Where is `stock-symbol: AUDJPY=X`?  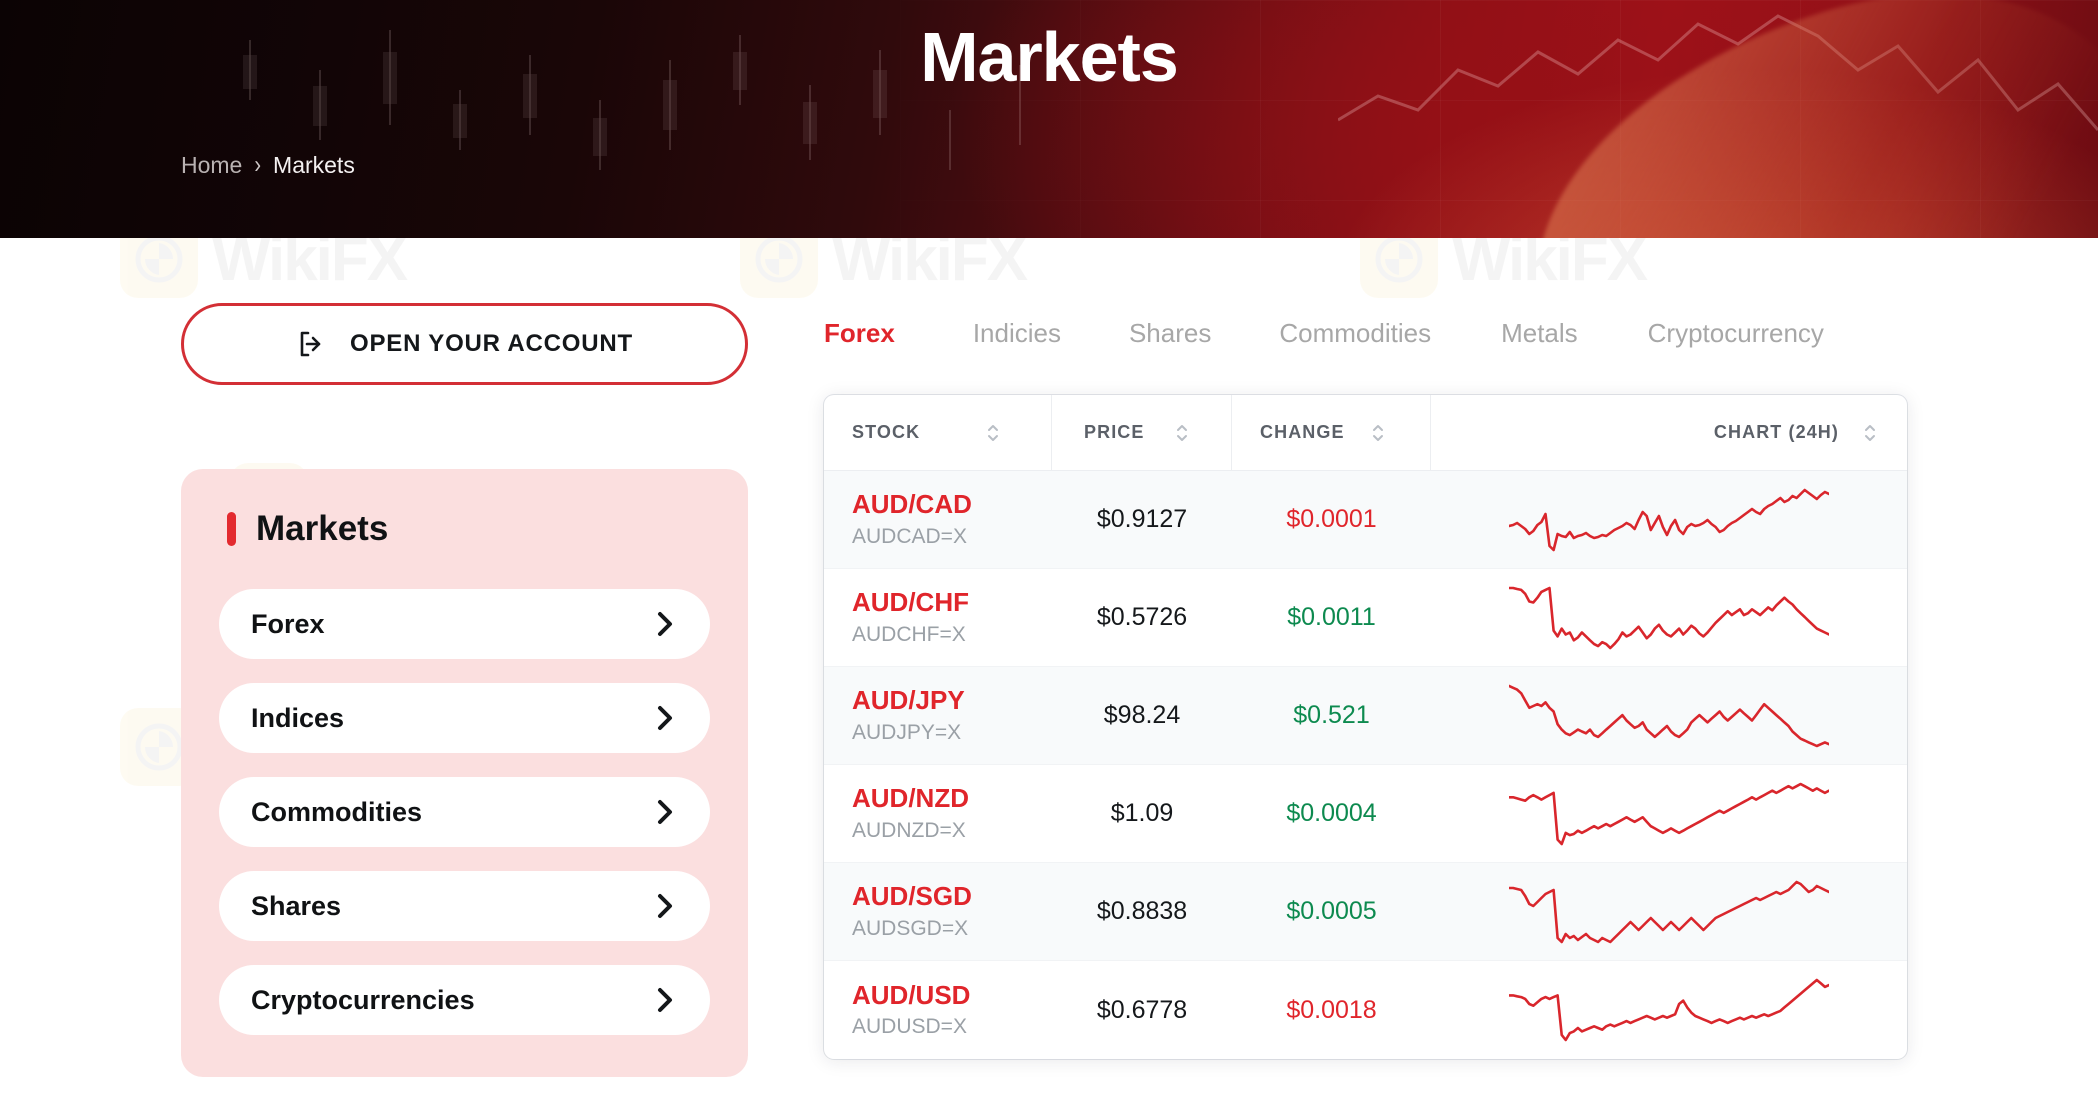 stock-symbol: AUDJPY=X is located at coordinates (907, 732).